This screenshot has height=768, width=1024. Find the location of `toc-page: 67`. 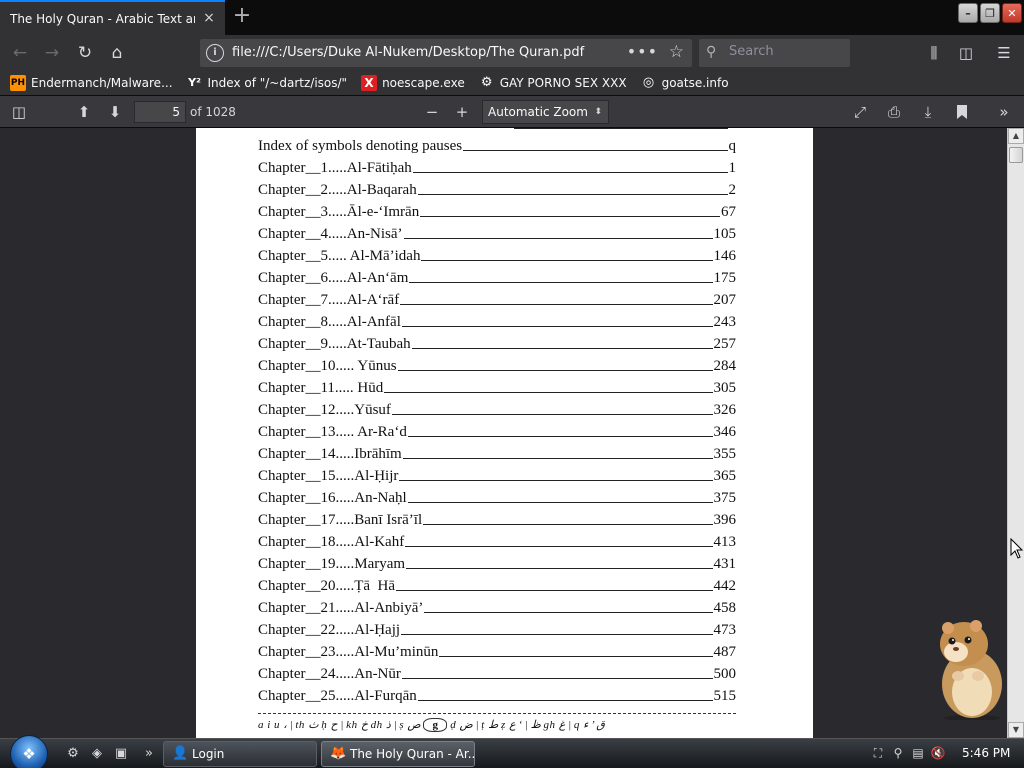

toc-page: 67 is located at coordinates (728, 212).